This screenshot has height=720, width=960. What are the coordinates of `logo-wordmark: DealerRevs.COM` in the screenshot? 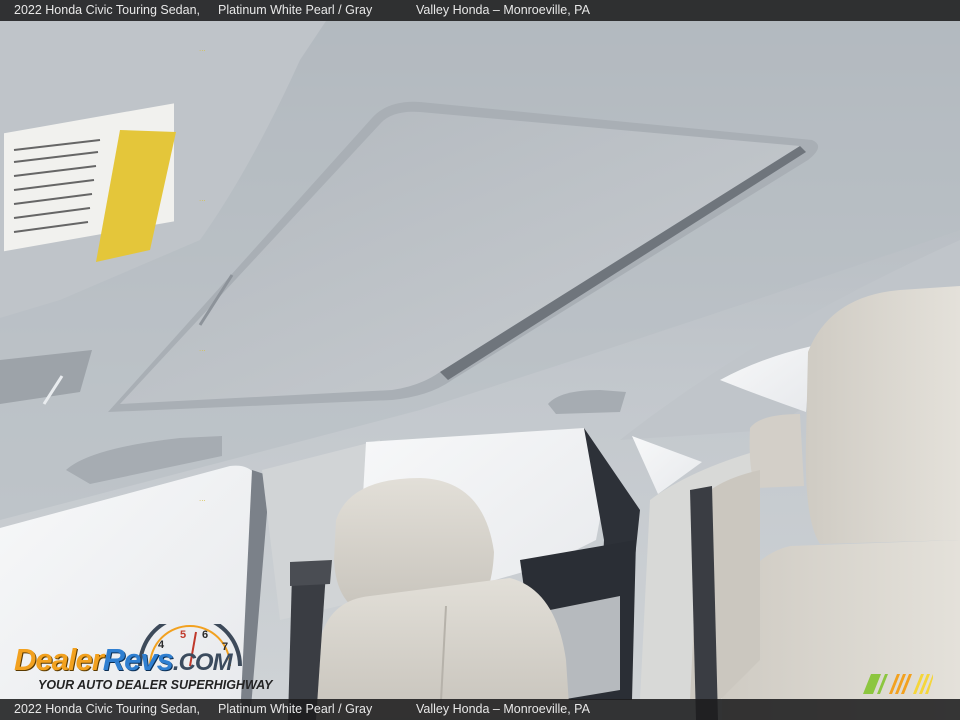 It's located at (123, 661).